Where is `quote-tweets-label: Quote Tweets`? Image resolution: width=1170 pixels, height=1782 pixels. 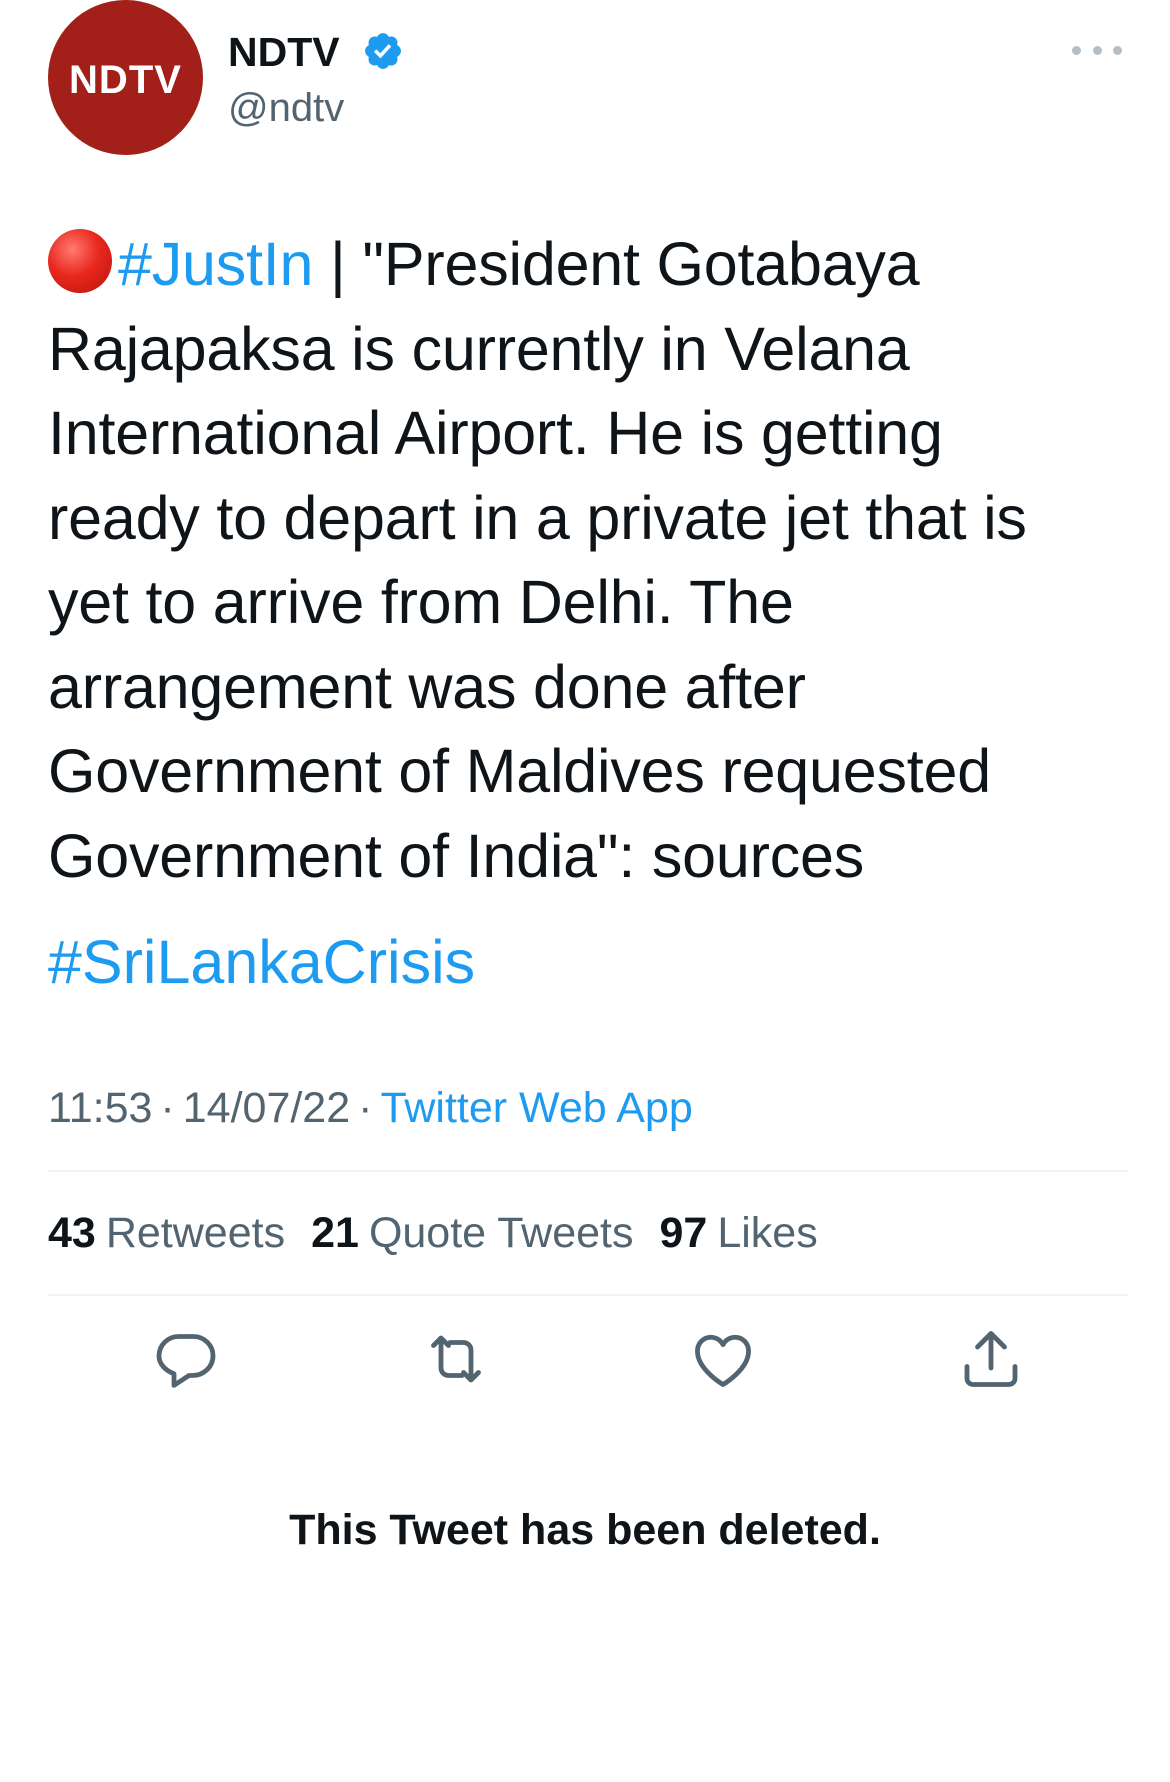 quote-tweets-label: Quote Tweets is located at coordinates (501, 1233).